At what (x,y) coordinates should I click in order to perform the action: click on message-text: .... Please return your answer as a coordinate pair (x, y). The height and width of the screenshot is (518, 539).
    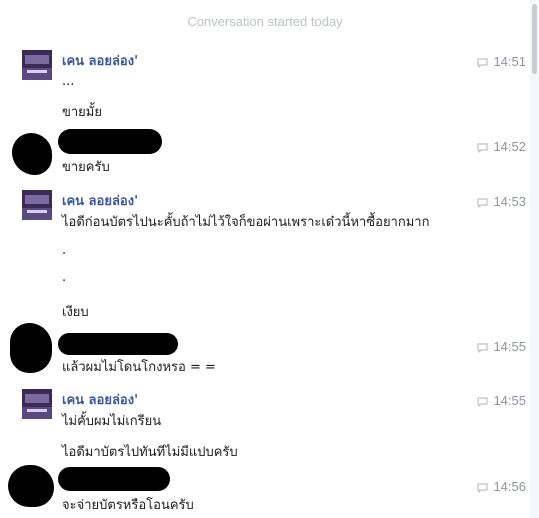
    Looking at the image, I should click on (68, 81).